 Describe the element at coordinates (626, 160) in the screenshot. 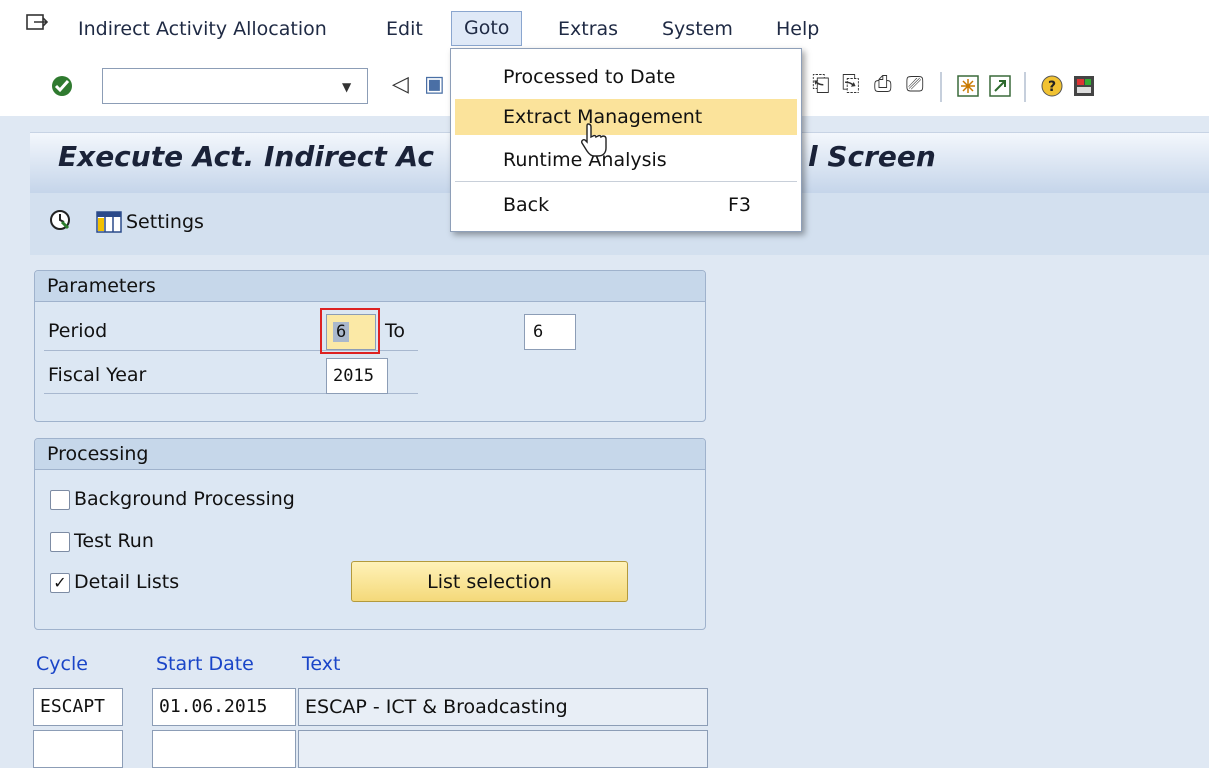

I see `menu-item-runtime-analysis: Runtime Analysis` at that location.